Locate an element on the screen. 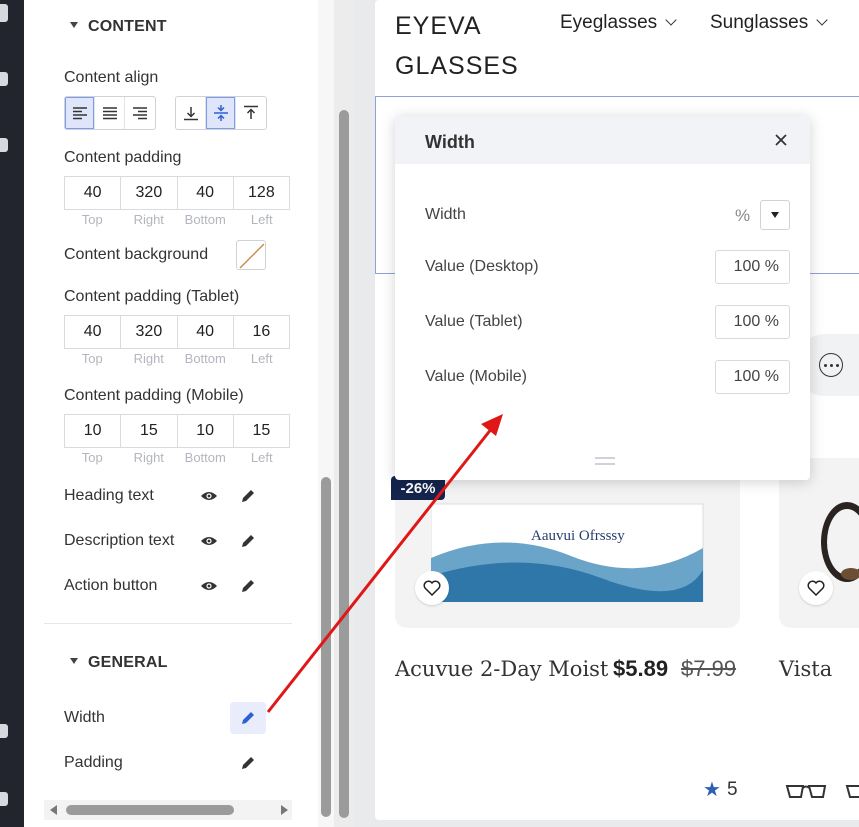 This screenshot has width=859, height=827. align-middle-button is located at coordinates (221, 113).